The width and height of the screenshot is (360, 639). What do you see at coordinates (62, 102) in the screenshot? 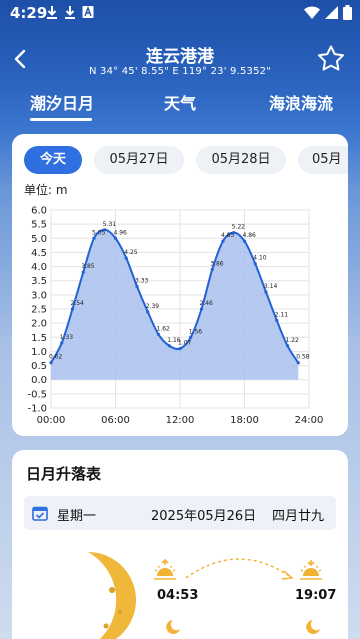
I see `tab-tide-sunmoon: 潮汐日月` at bounding box center [62, 102].